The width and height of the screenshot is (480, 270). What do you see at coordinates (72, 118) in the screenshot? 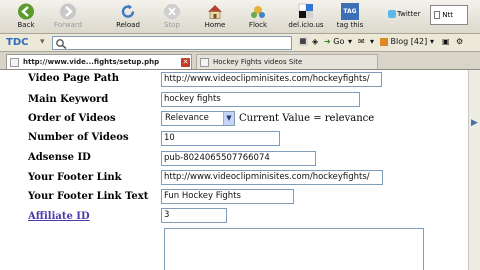
I see `order-of-videos-label: Order of Videos` at bounding box center [72, 118].